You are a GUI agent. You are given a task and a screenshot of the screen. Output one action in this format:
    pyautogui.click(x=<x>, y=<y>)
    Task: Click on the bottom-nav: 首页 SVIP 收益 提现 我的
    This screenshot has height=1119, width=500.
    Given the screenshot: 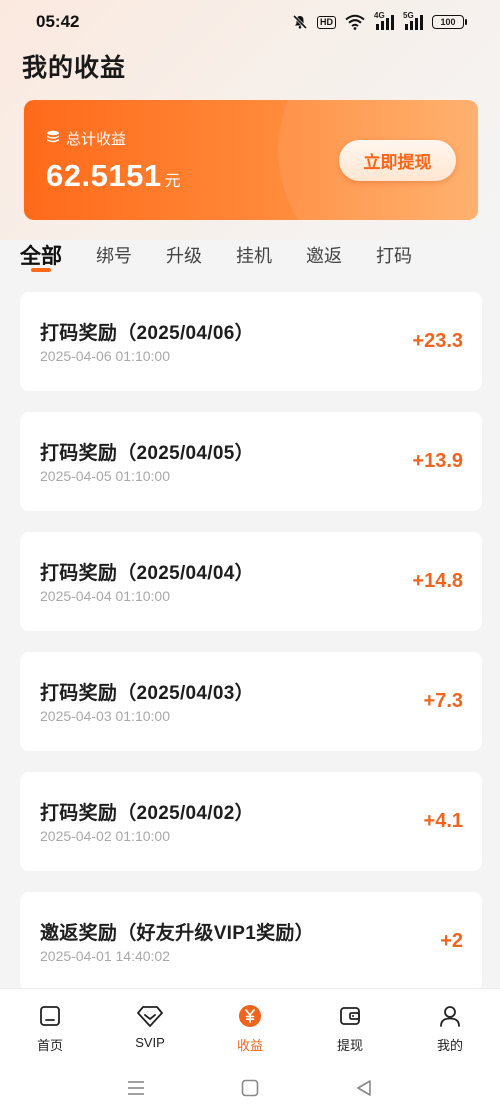 What is the action you would take?
    pyautogui.click(x=250, y=1025)
    